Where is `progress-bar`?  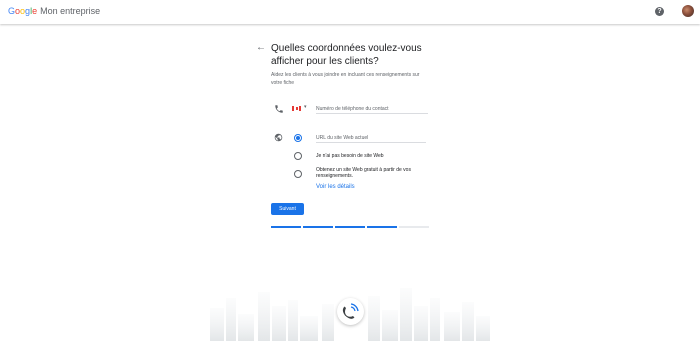
progress-bar is located at coordinates (350, 227).